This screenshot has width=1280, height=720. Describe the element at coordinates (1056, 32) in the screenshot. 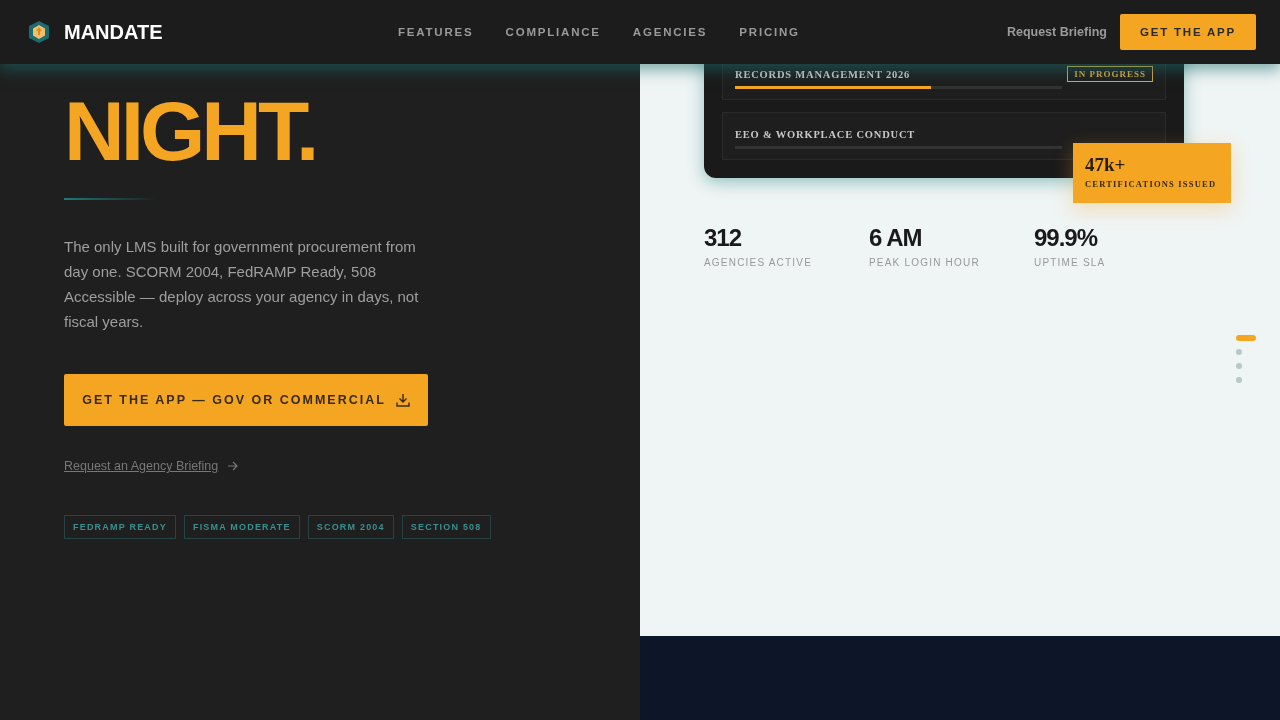

I see `request-briefing-link: Request Briefing` at that location.